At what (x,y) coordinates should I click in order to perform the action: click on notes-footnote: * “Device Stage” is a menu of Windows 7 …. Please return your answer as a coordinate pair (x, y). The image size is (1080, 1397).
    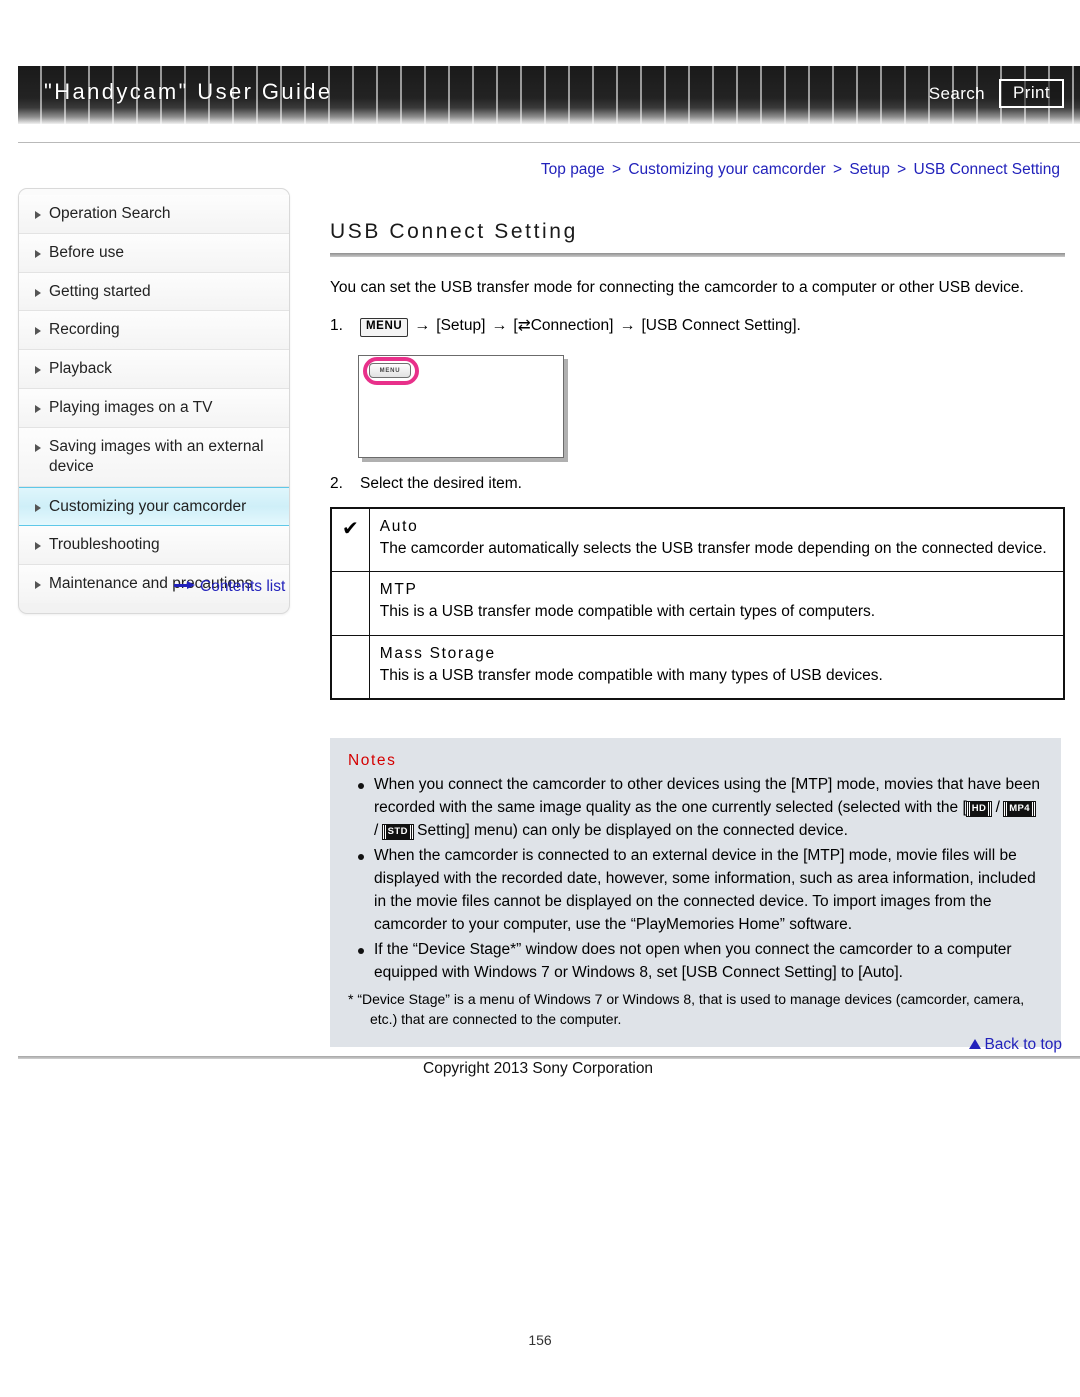
    Looking at the image, I should click on (695, 1009).